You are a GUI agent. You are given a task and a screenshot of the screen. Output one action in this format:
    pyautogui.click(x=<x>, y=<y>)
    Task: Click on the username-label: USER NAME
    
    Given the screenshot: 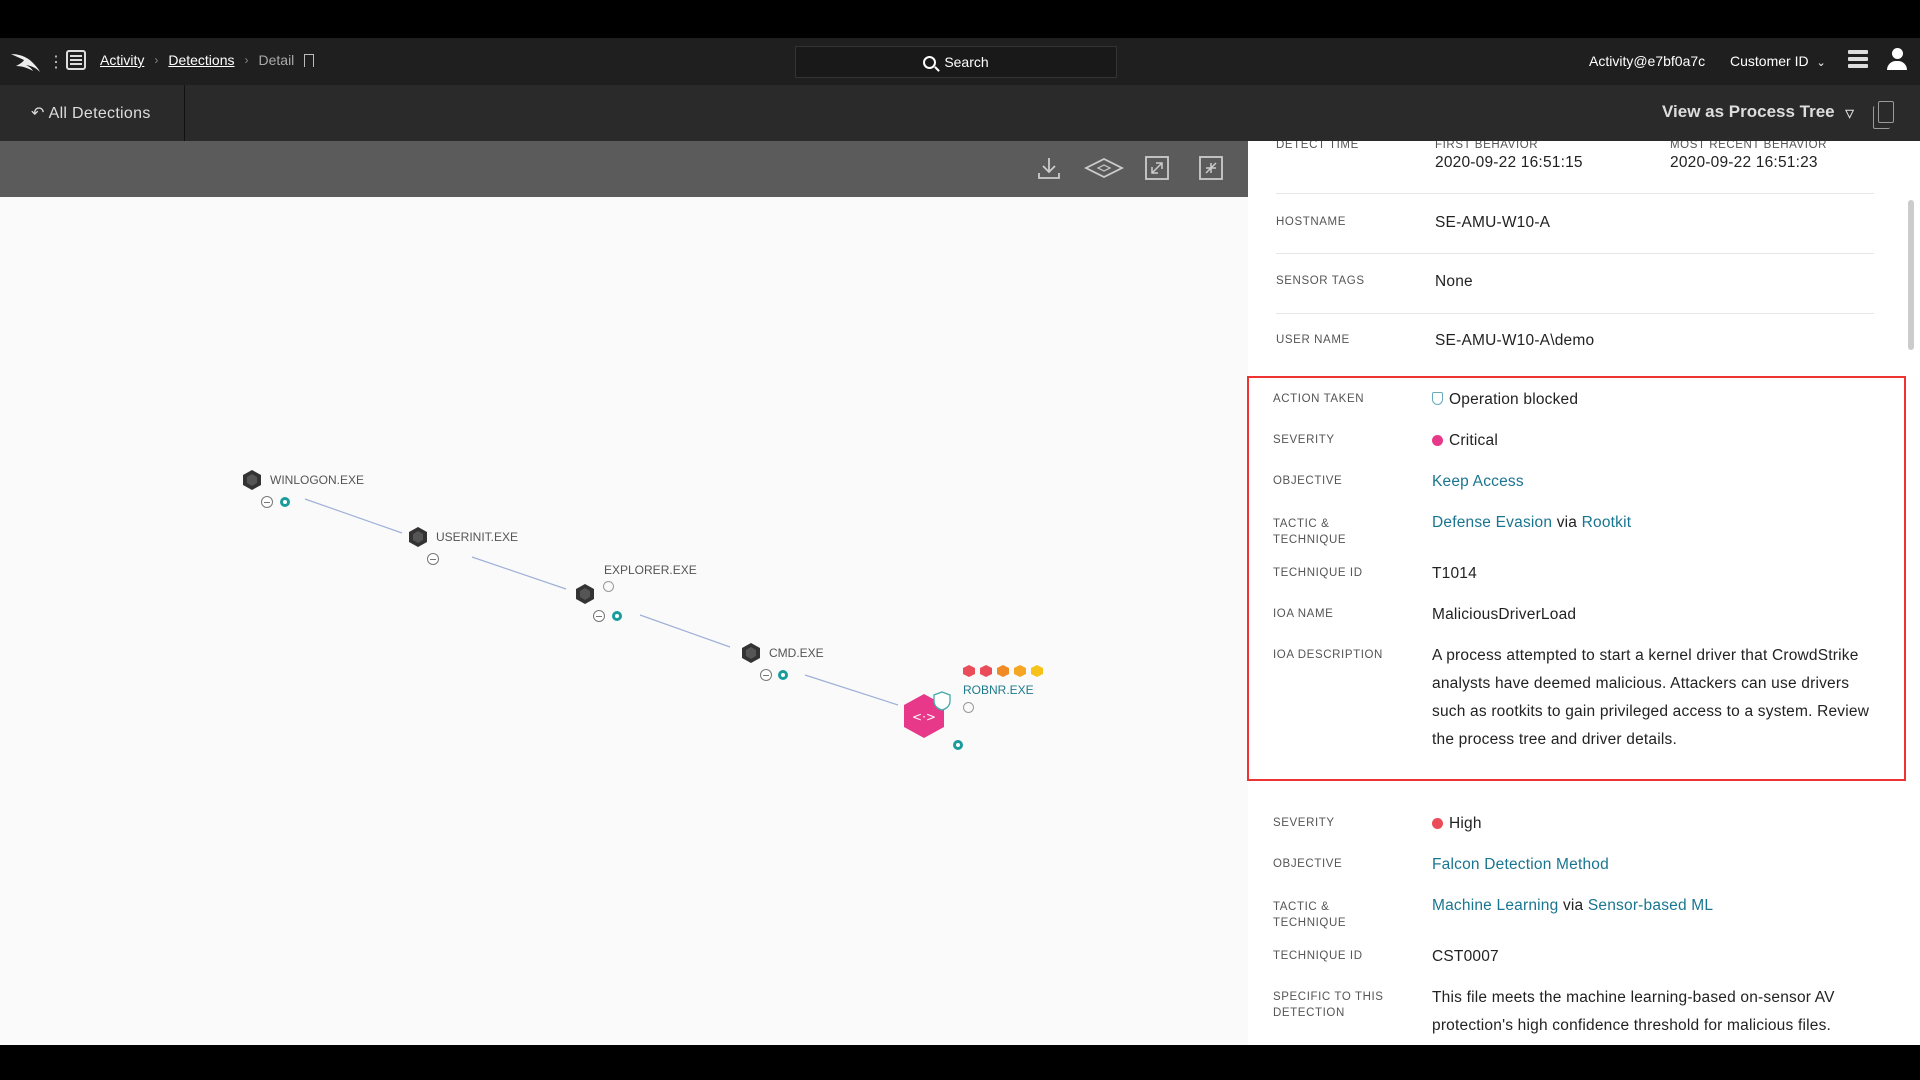 What is the action you would take?
    pyautogui.click(x=1313, y=340)
    